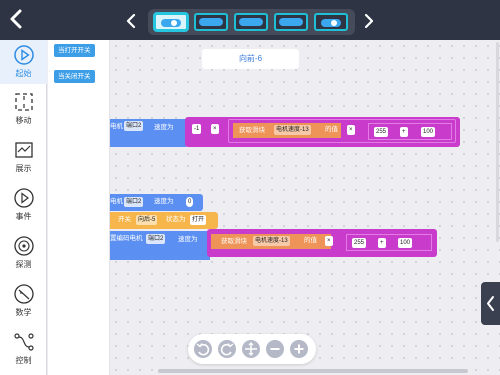 This screenshot has height=375, width=500. What do you see at coordinates (23, 216) in the screenshot?
I see `sidebar-item-label: 事件` at bounding box center [23, 216].